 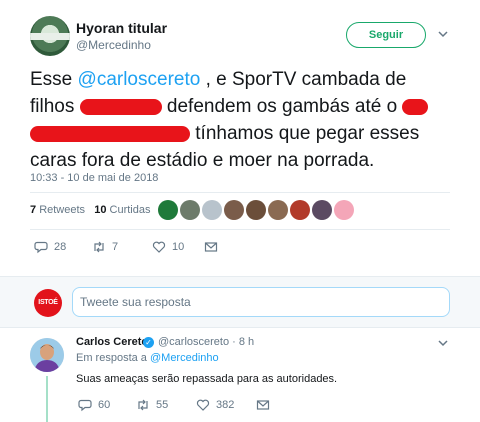 I want to click on reply-count: 60, so click(x=104, y=405).